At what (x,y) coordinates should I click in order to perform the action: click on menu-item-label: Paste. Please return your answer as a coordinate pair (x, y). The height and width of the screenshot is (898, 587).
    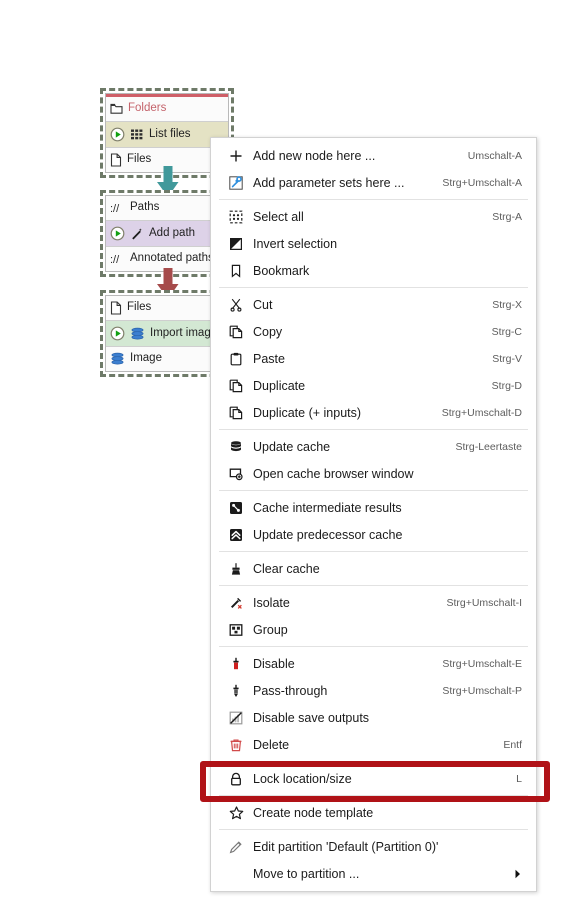
    Looking at the image, I should click on (269, 358).